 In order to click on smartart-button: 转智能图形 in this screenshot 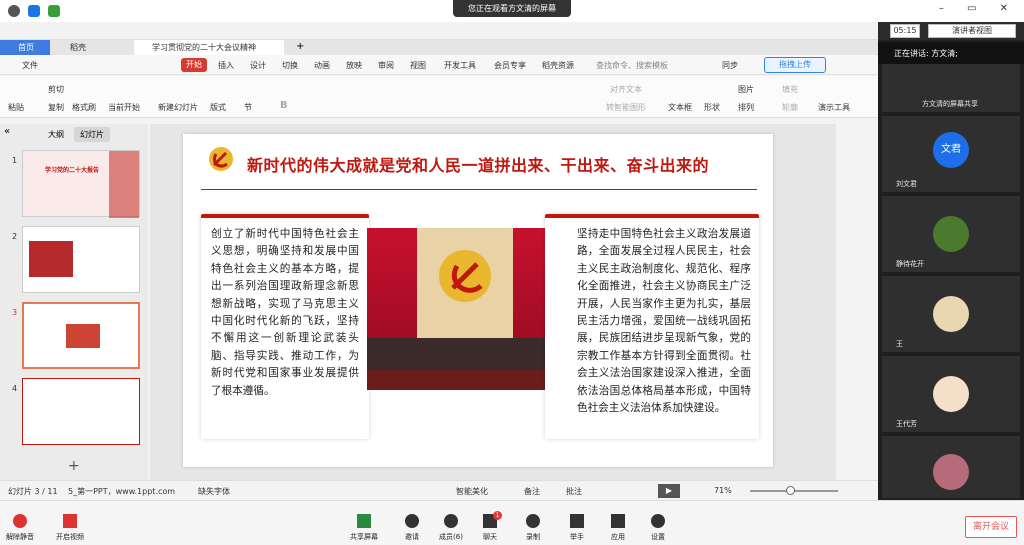, I will do `click(626, 107)`.